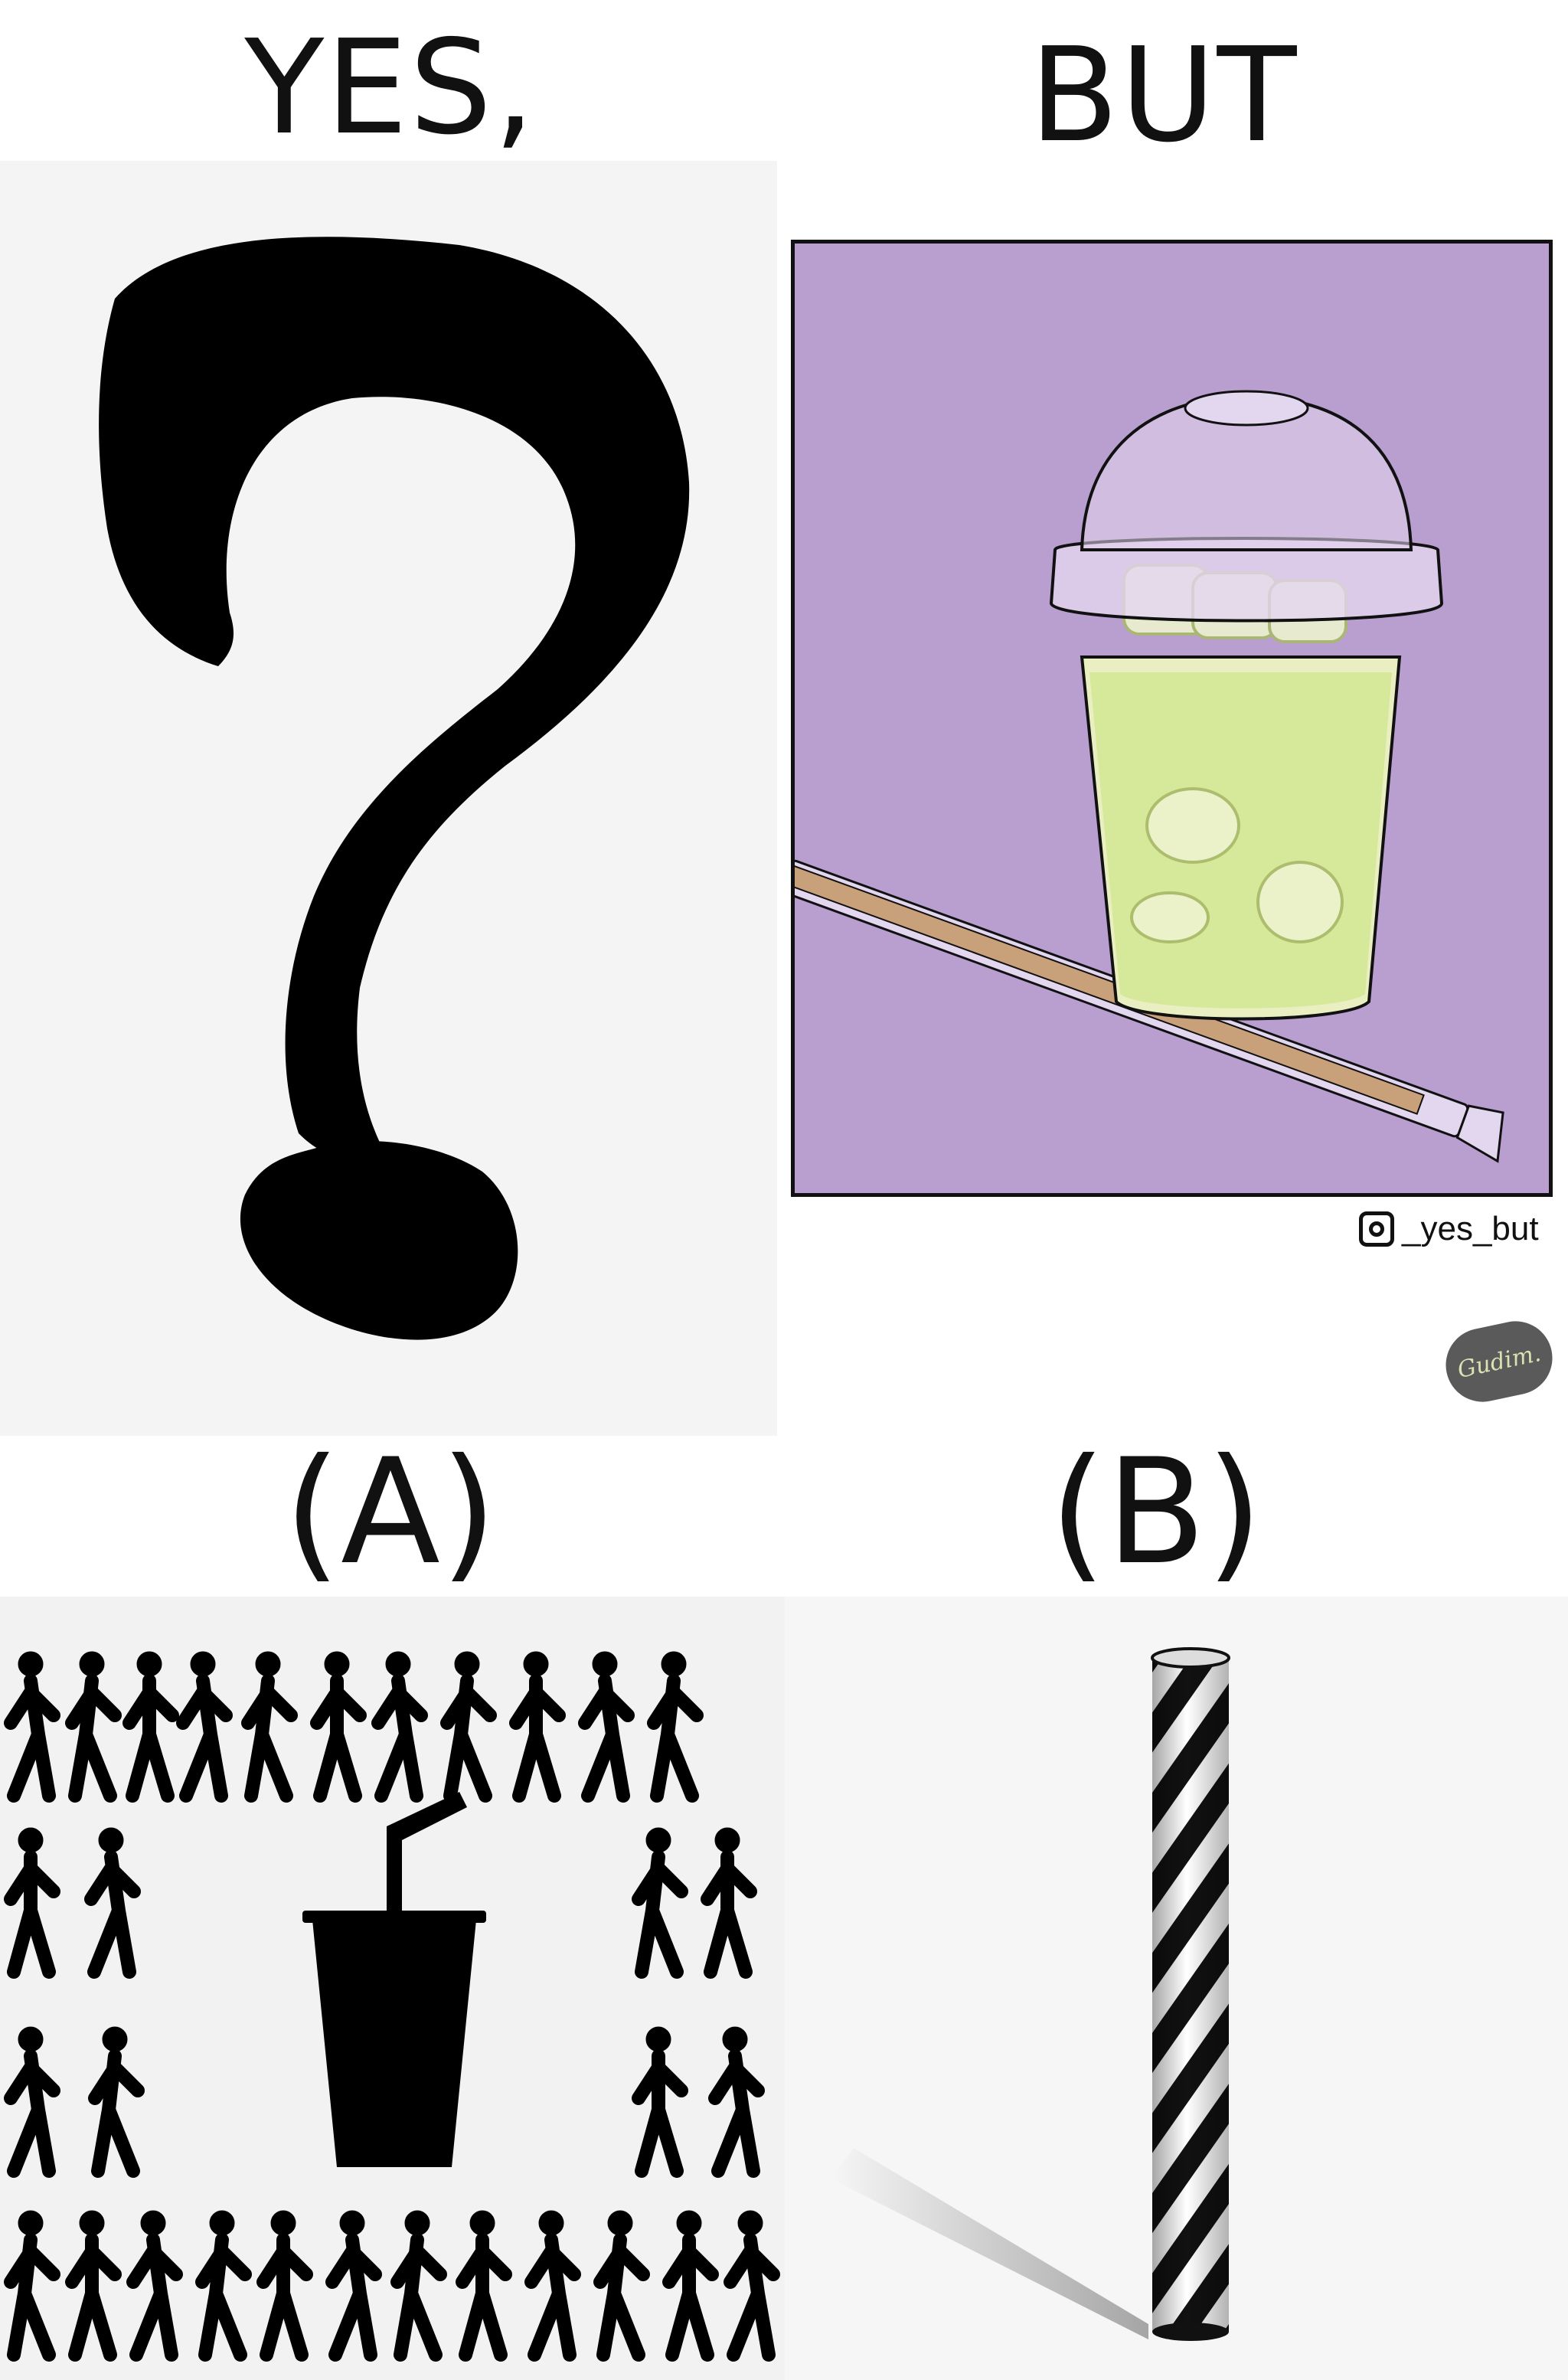 The height and width of the screenshot is (2380, 1568). I want to click on option-a-label: (A), so click(390, 1512).